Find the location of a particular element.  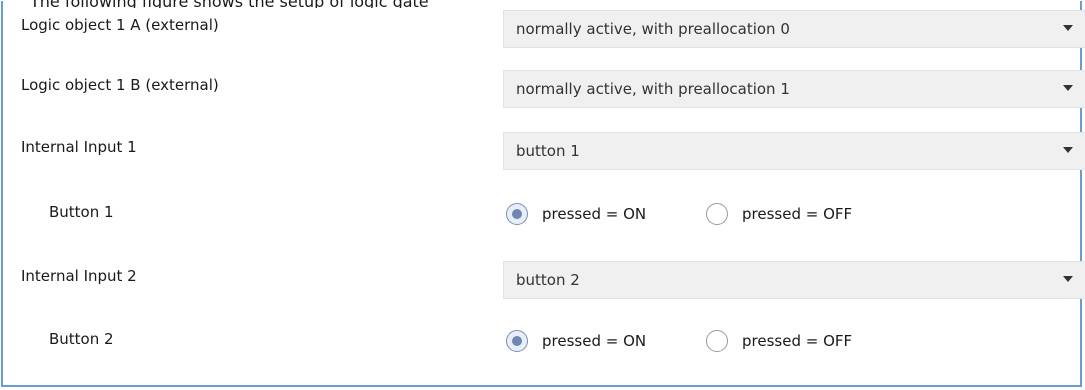

logic-object-a-select: normally active, with preallocation 0 is located at coordinates (794, 29).